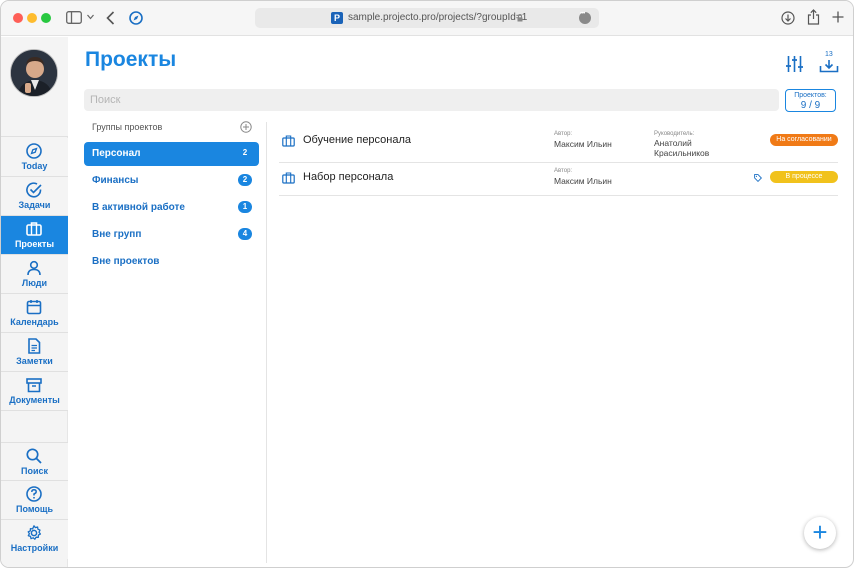 Image resolution: width=854 pixels, height=568 pixels. I want to click on group-count-badge: 4, so click(245, 234).